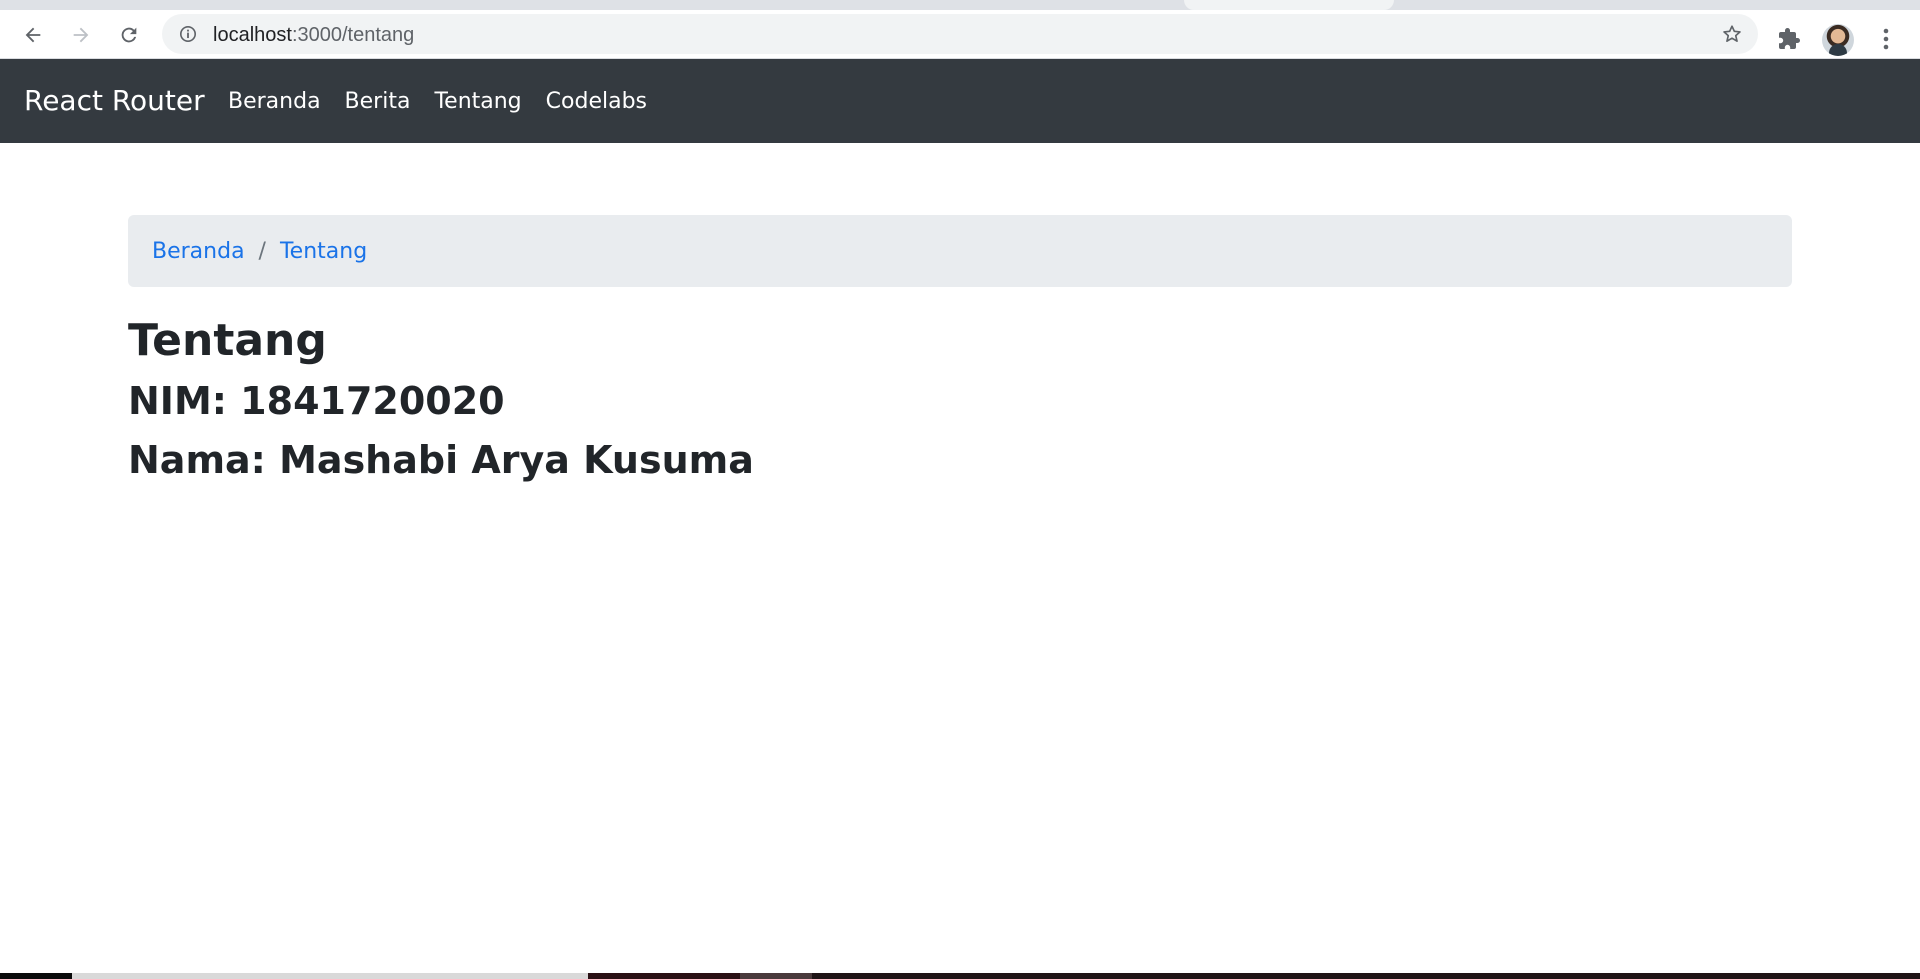 This screenshot has width=1920, height=979. I want to click on nav-link-berita: Berita, so click(378, 101).